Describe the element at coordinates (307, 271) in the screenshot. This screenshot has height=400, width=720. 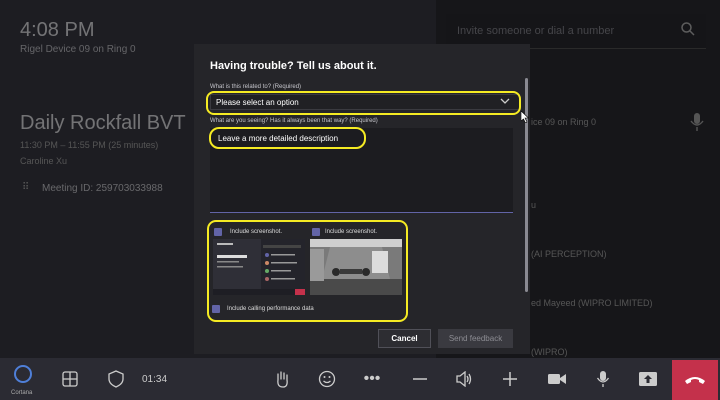
I see `highlight-attachments` at that location.